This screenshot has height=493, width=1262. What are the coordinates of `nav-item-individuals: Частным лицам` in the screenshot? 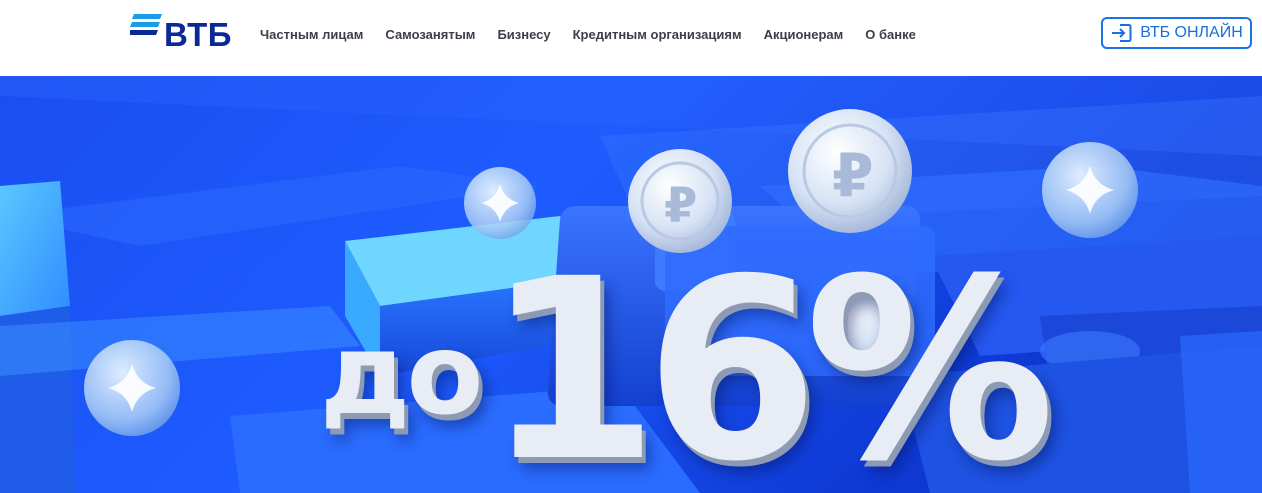 It's located at (311, 34).